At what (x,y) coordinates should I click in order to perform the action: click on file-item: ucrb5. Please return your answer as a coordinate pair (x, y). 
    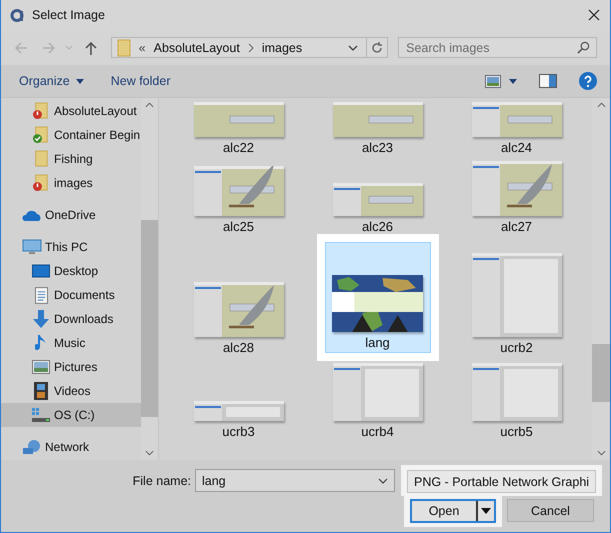
    Looking at the image, I should click on (517, 401).